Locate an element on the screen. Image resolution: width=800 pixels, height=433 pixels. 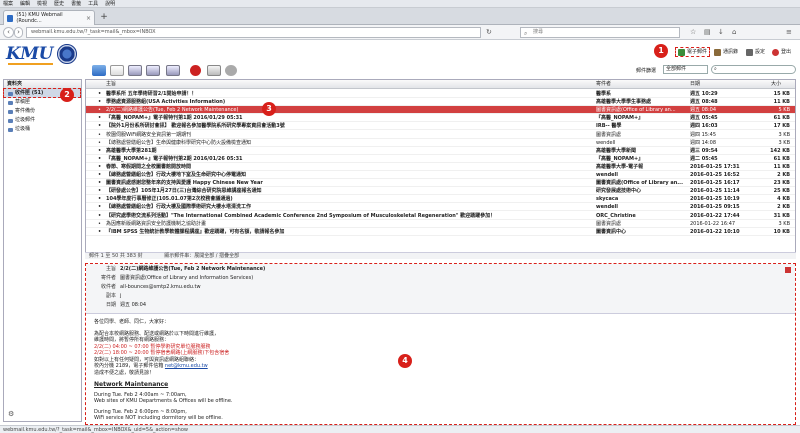
row-date: 2016-01-25 10:19 is located at coordinates (715, 199).